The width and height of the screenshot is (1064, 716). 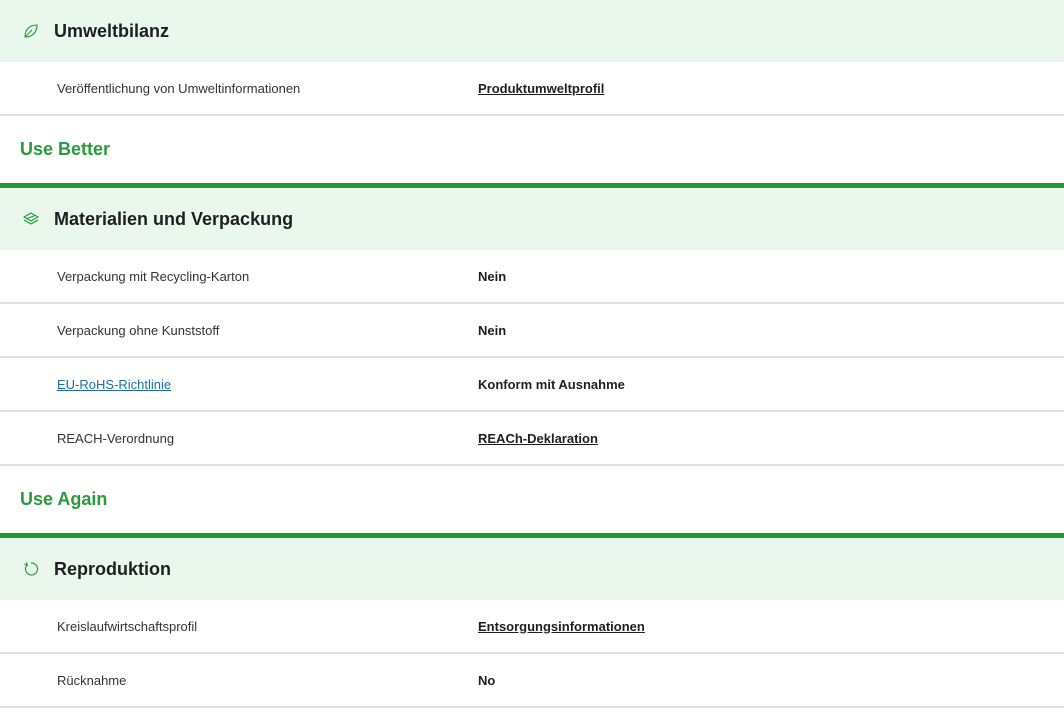 I want to click on row-label: Verpackung ohne Kunststoff, so click(x=138, y=330).